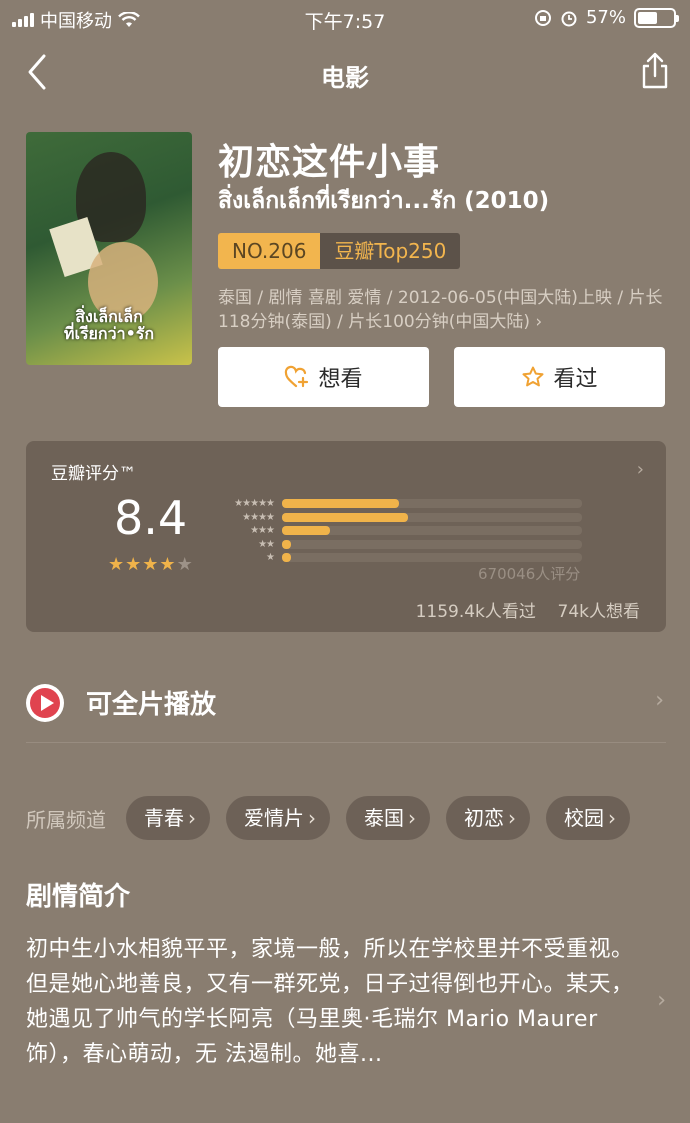 This screenshot has height=1123, width=690. I want to click on poster-title: สิ่งเล็กเล็ก ที่เรียกว่า•รัก, so click(109, 325).